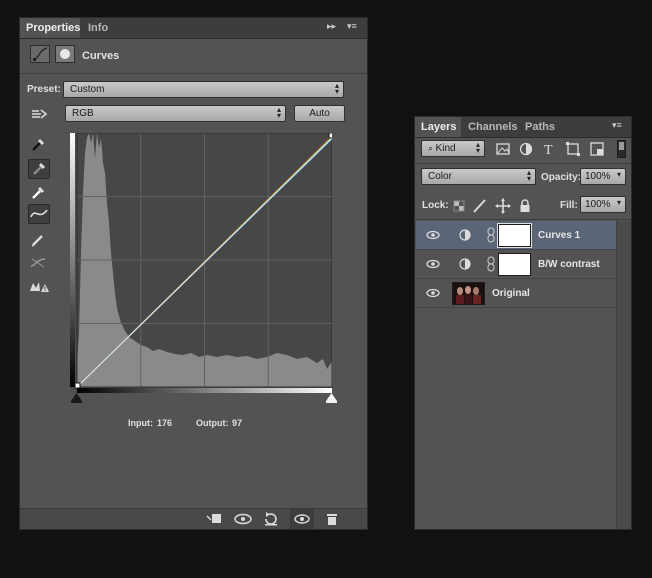 The width and height of the screenshot is (652, 578). I want to click on lock-position-icon, so click(503, 206).